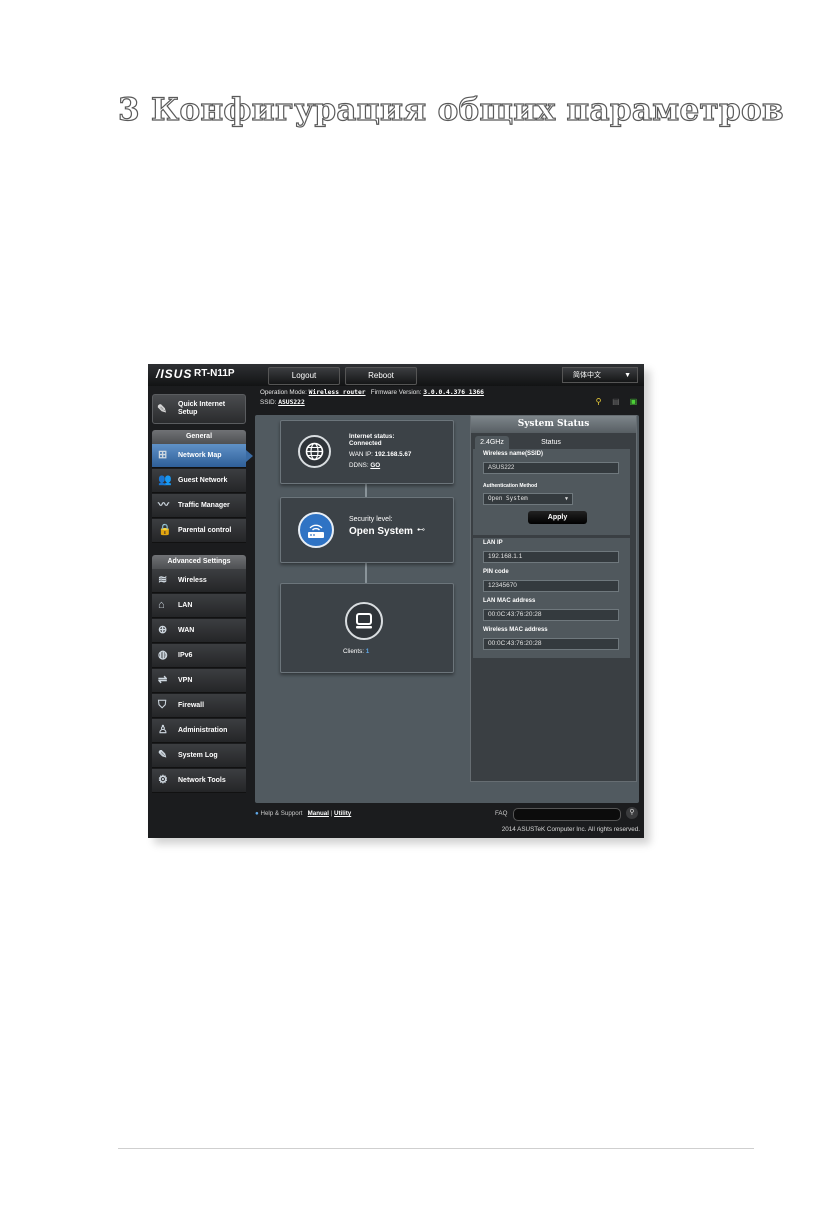 This screenshot has height=1230, width=828. Describe the element at coordinates (281, 813) in the screenshot. I see `help-support-label: Help & Support` at that location.